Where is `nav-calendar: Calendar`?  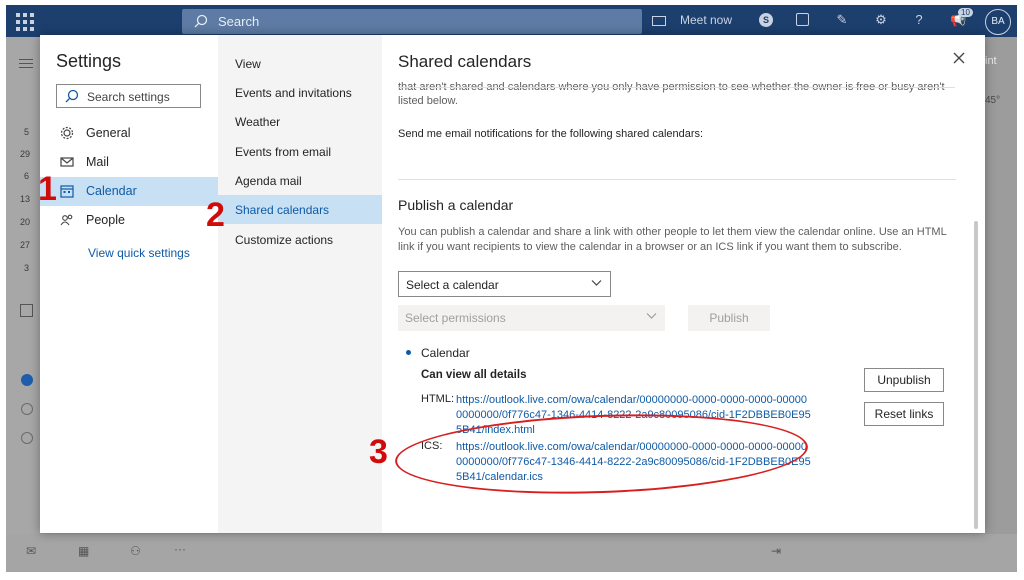
nav-calendar: Calendar is located at coordinates (129, 191).